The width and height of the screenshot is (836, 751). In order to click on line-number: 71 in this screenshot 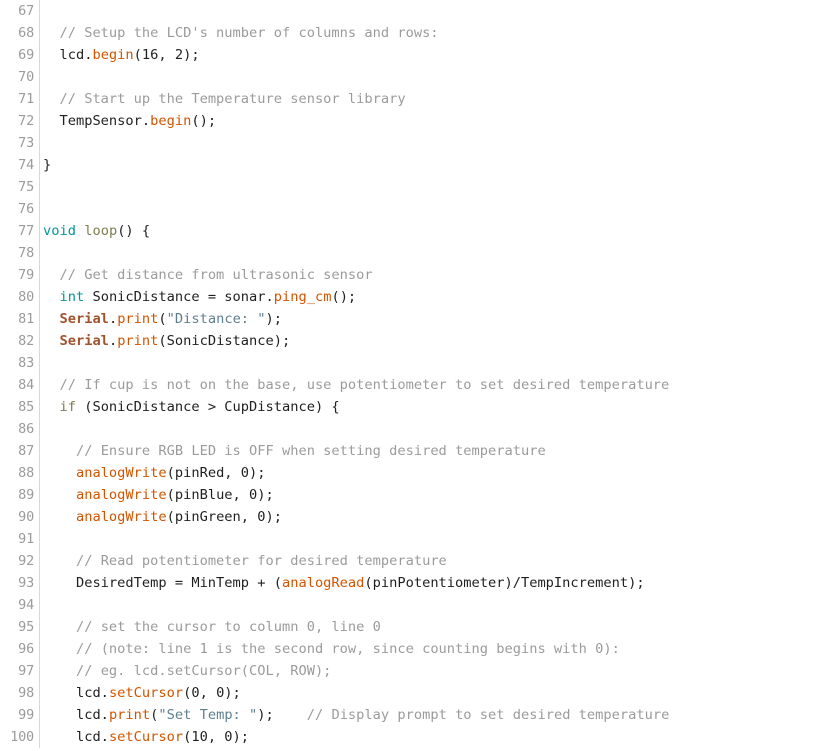, I will do `click(26, 99)`.